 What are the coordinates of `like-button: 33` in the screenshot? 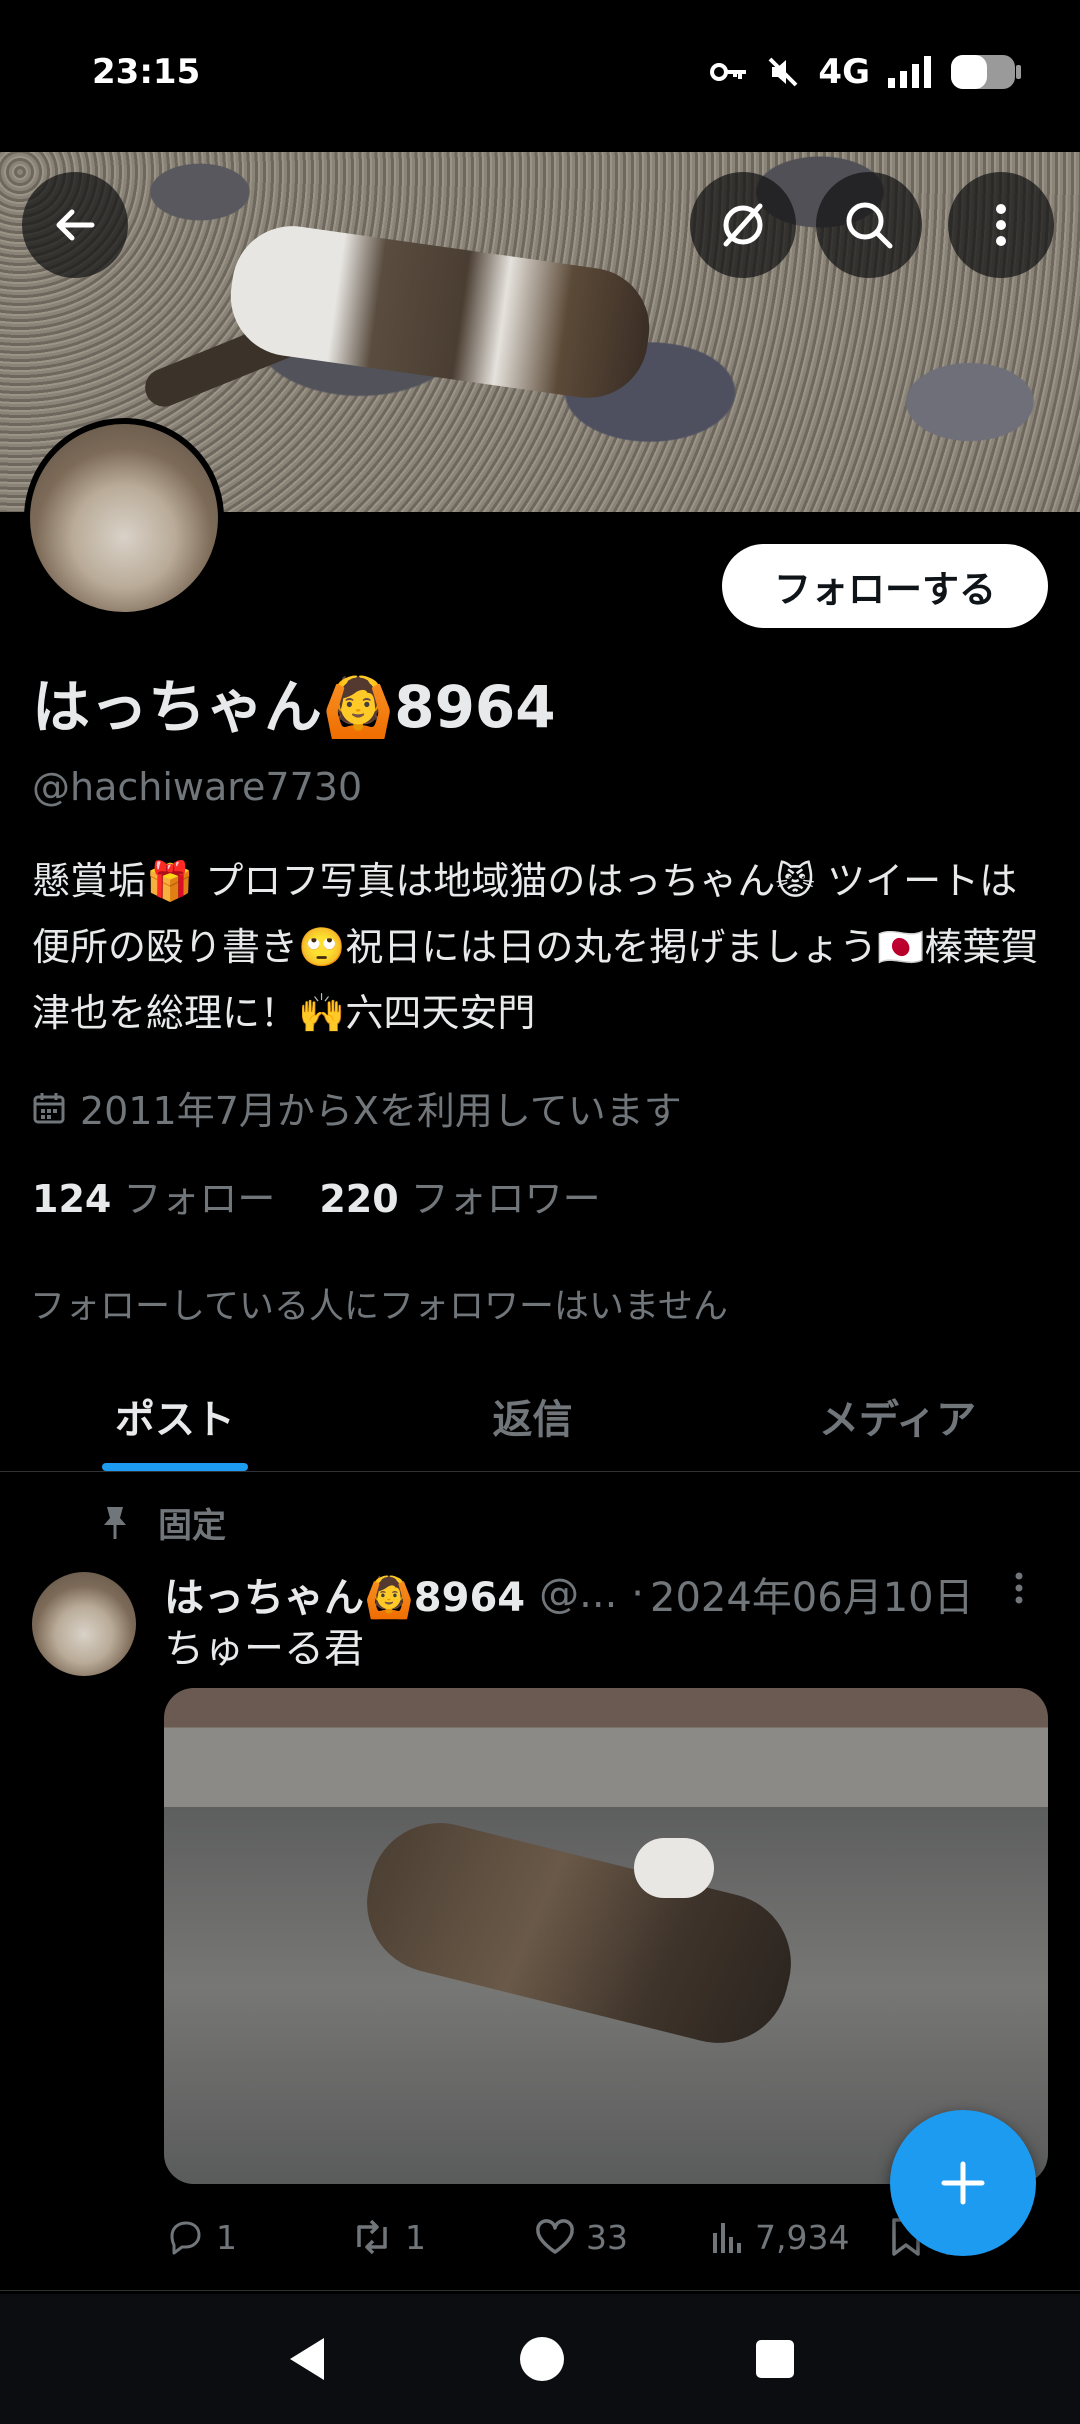 It's located at (621, 2237).